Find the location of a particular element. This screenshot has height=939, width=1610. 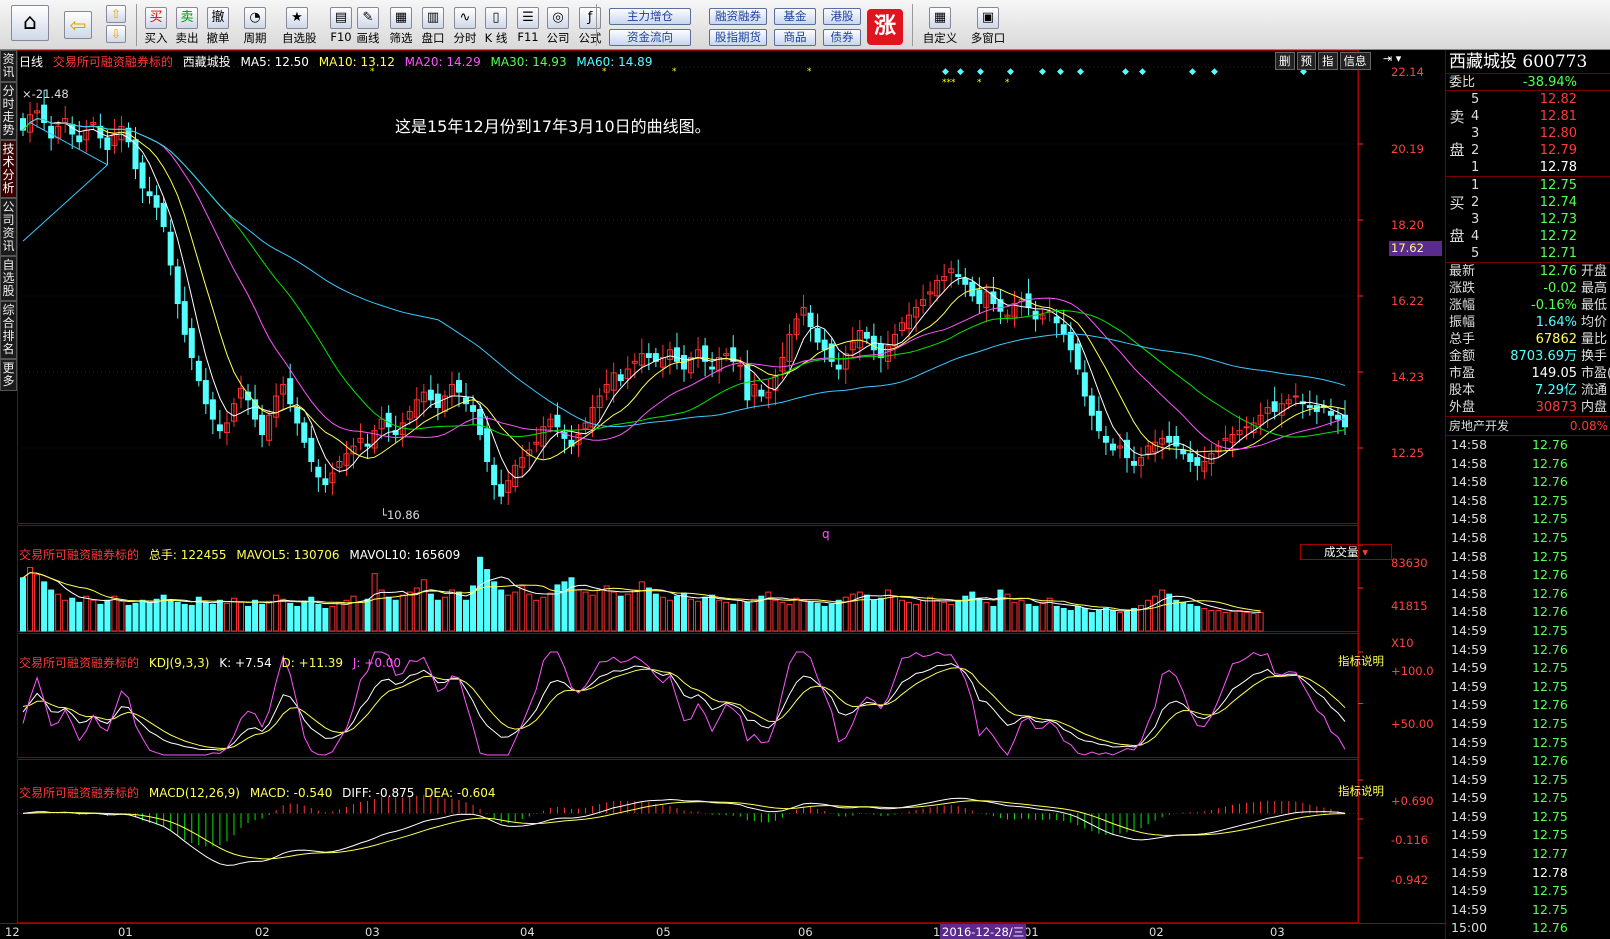

panel-toggle-icon: ⇥ ▾ is located at coordinates (1392, 58).